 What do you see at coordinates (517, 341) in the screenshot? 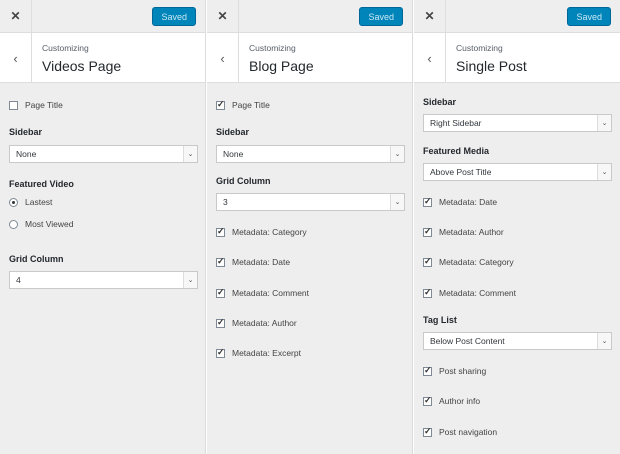
I see `tag-list-select: Below Post Content ⌄` at bounding box center [517, 341].